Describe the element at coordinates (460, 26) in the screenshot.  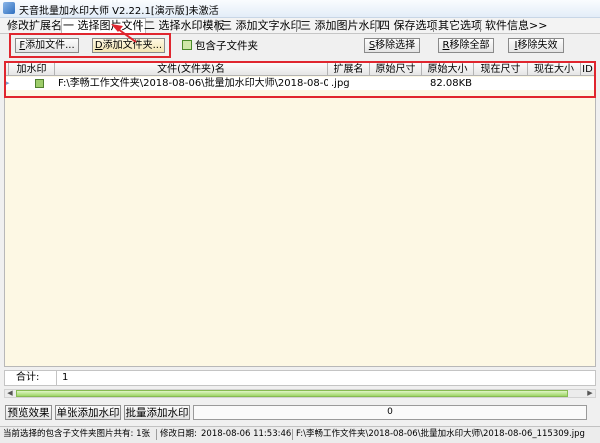
I see `tab-other-options: 其它选项` at that location.